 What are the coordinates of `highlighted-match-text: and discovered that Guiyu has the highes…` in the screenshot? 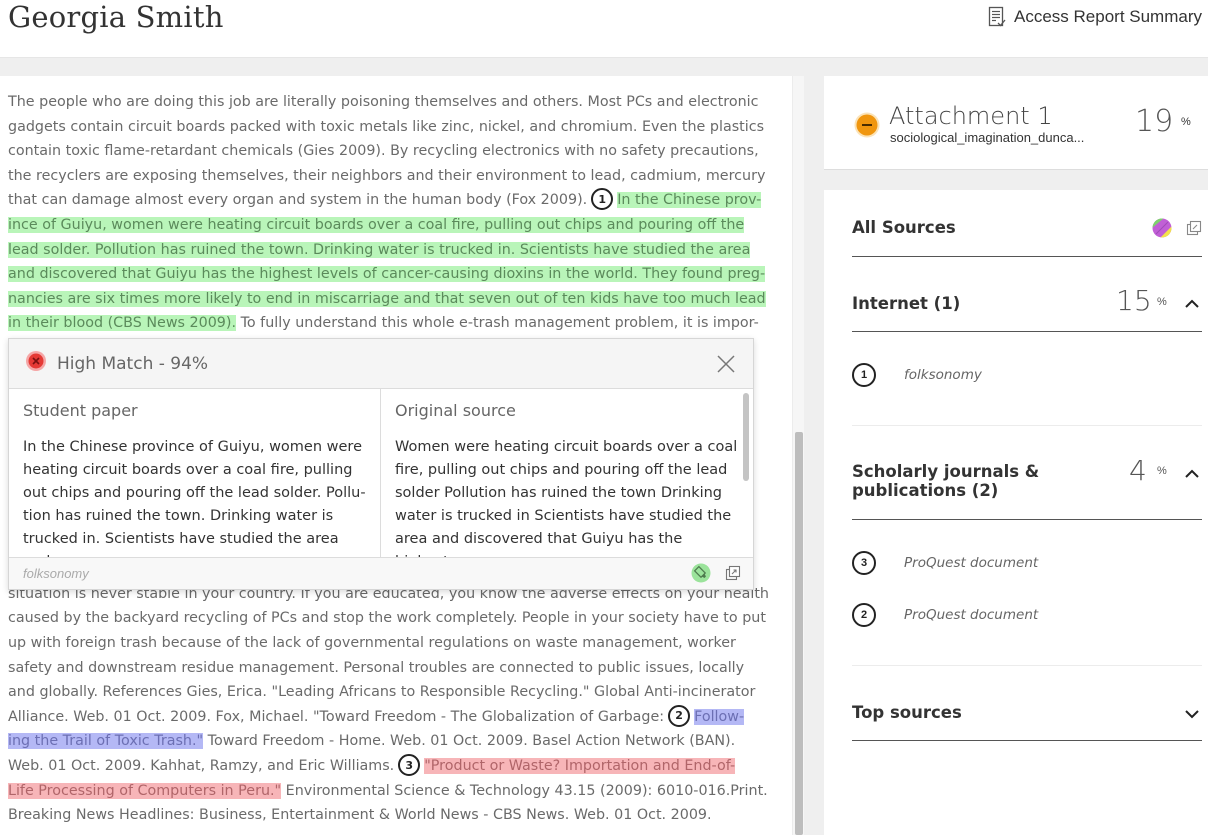 It's located at (387, 274).